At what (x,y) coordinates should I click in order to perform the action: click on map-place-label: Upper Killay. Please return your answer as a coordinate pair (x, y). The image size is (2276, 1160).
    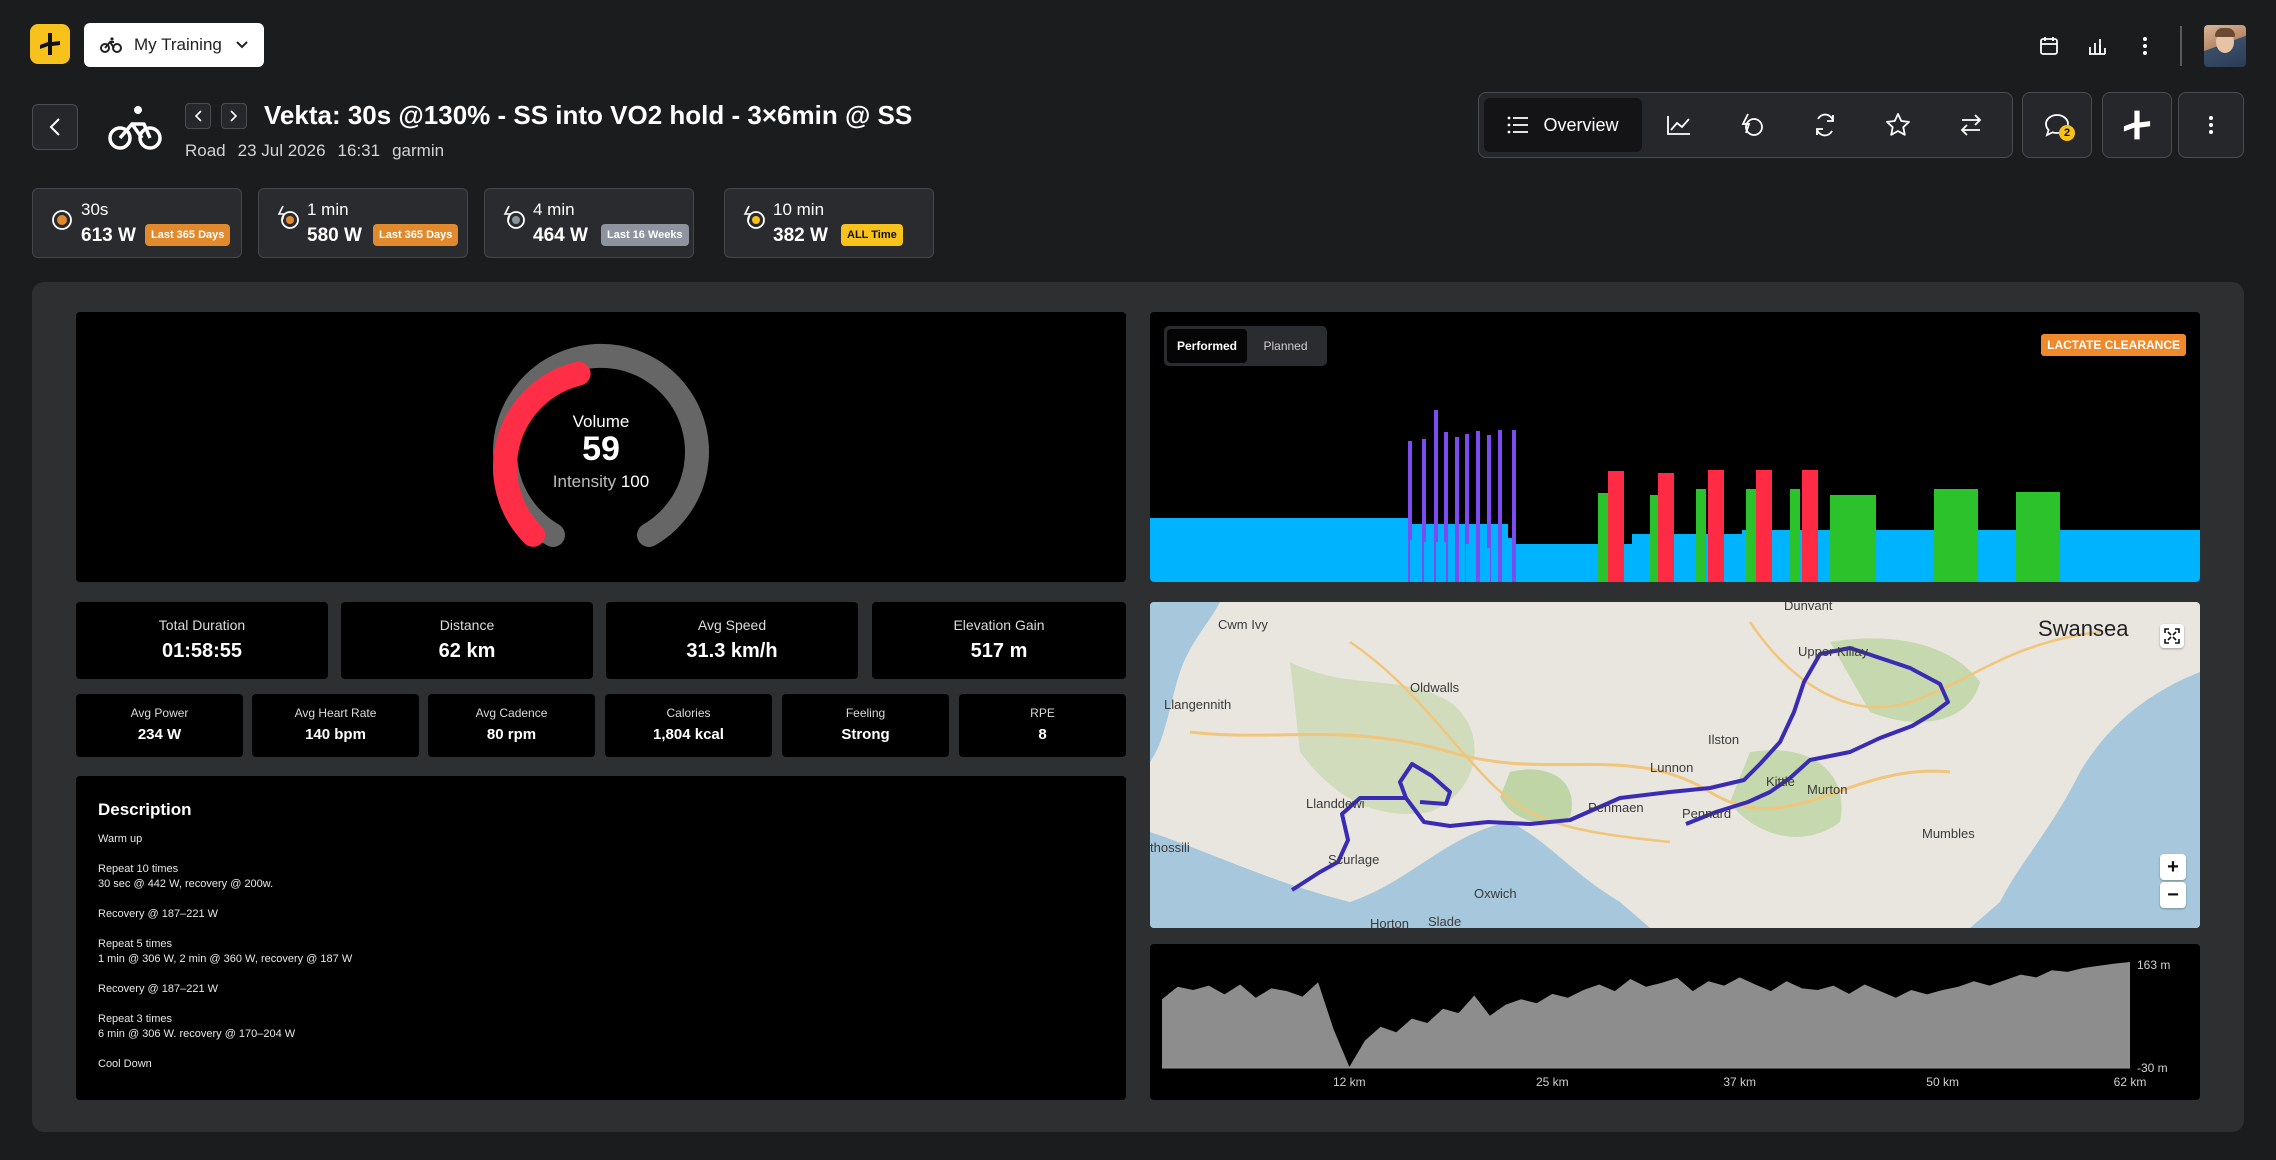
    Looking at the image, I should click on (1833, 651).